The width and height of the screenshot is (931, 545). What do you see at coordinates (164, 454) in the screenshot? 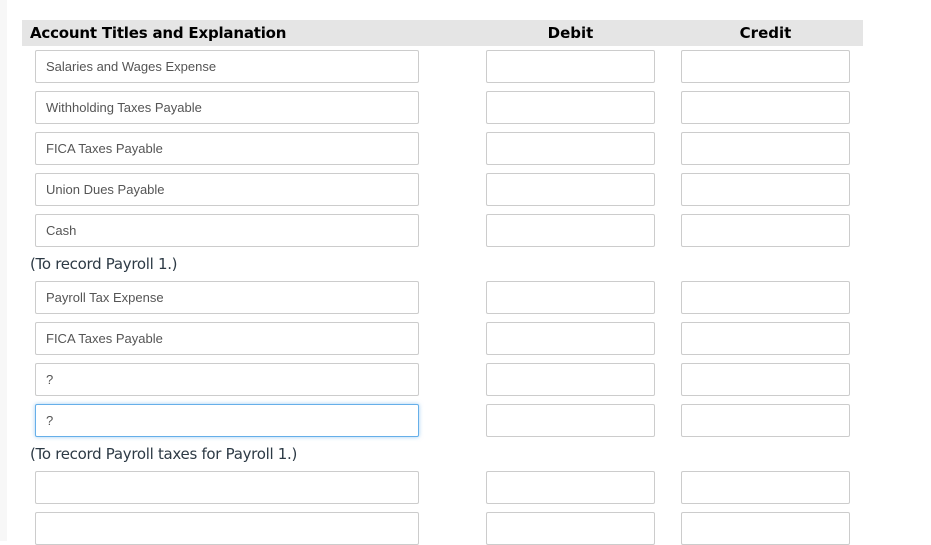
I see `entry-explanation-note: (To record Payroll taxes for Payroll 1.)` at bounding box center [164, 454].